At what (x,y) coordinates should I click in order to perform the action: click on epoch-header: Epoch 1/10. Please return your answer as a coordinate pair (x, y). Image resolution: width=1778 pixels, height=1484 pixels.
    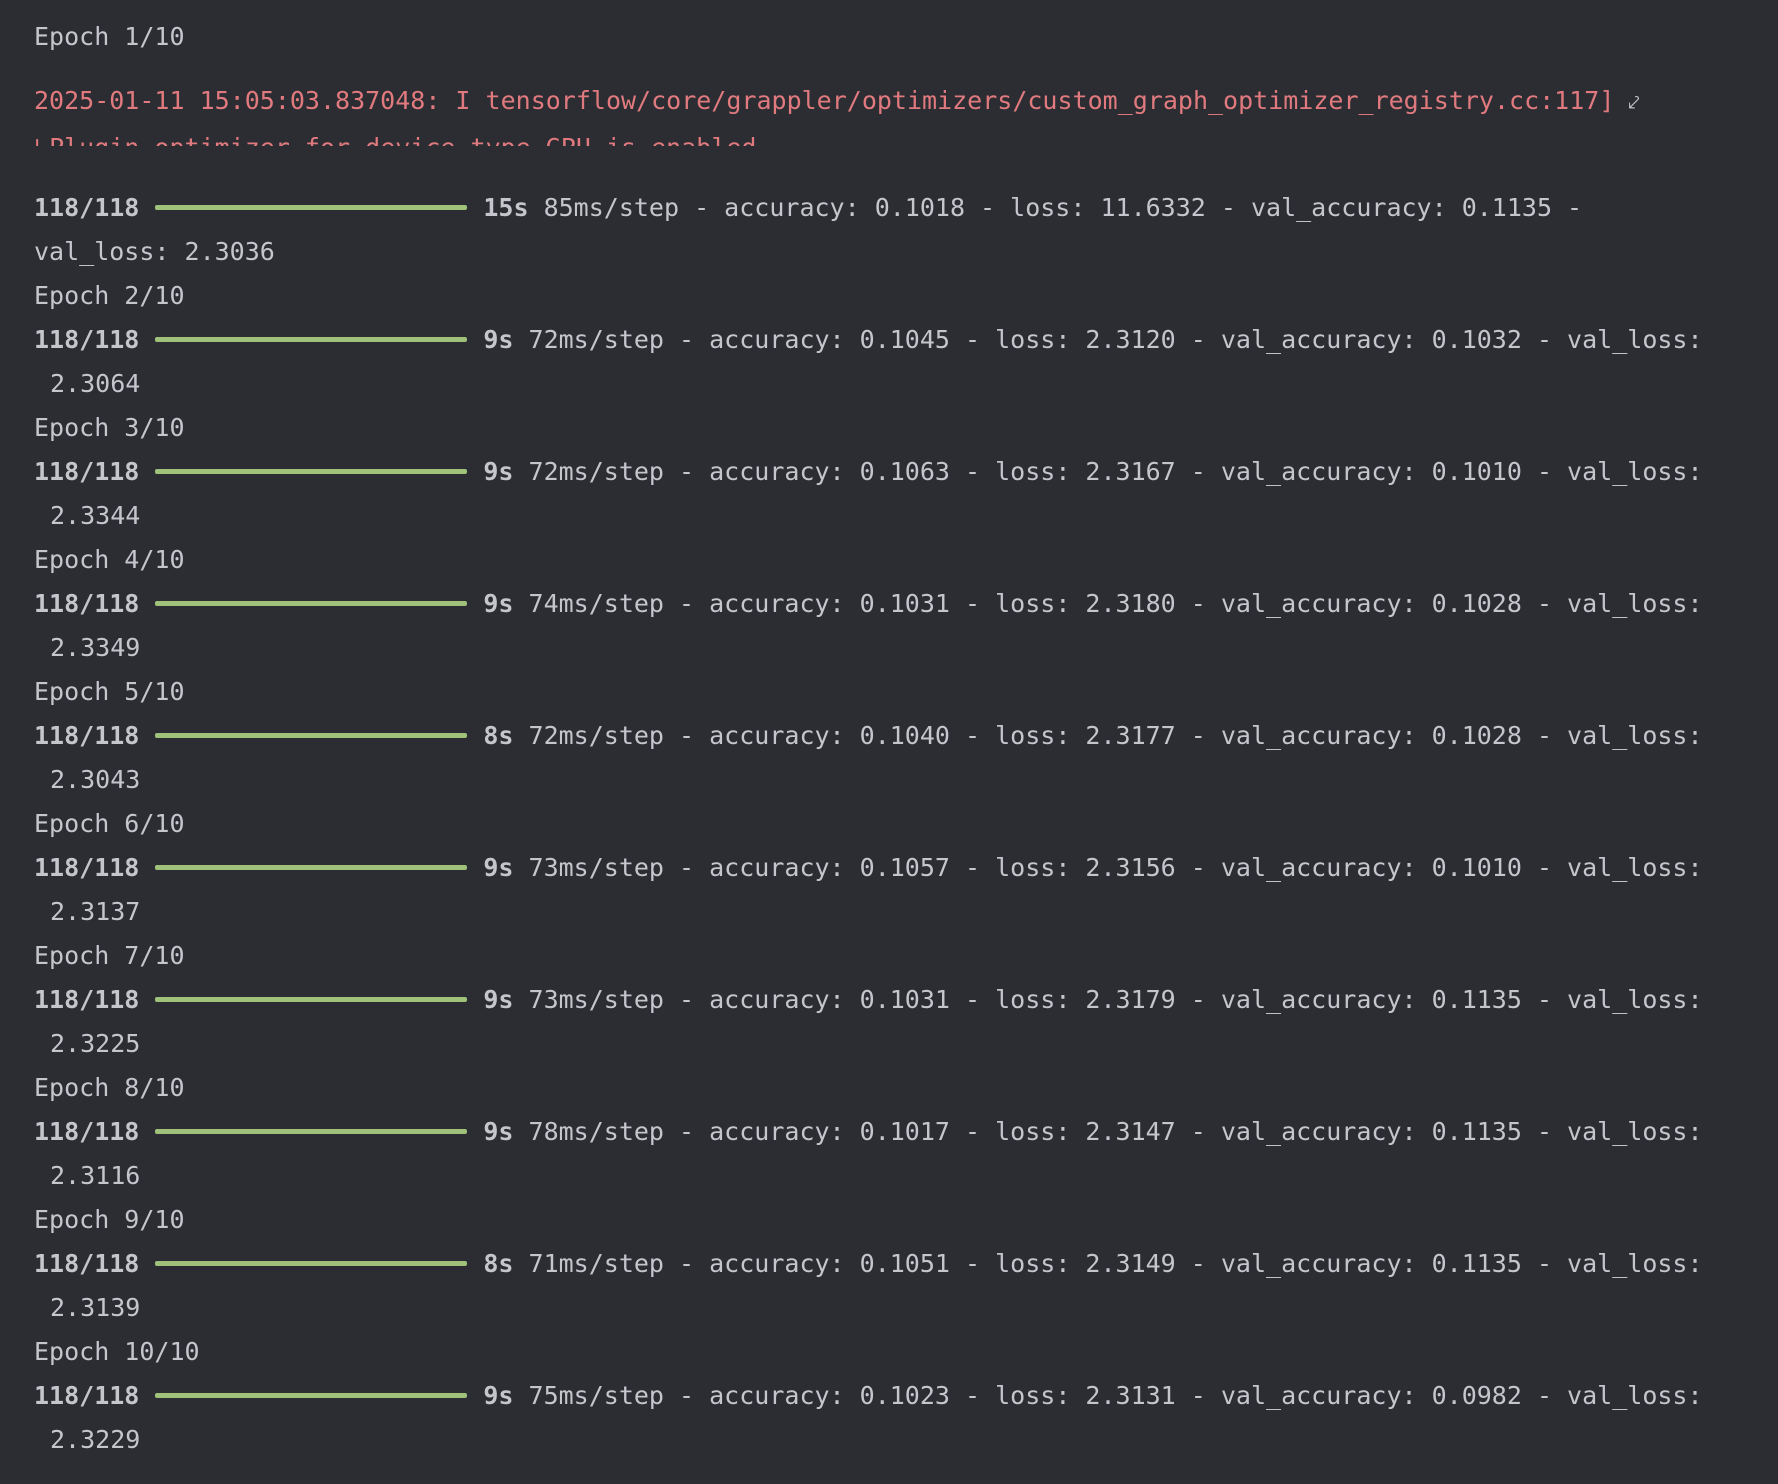
    Looking at the image, I should click on (109, 36).